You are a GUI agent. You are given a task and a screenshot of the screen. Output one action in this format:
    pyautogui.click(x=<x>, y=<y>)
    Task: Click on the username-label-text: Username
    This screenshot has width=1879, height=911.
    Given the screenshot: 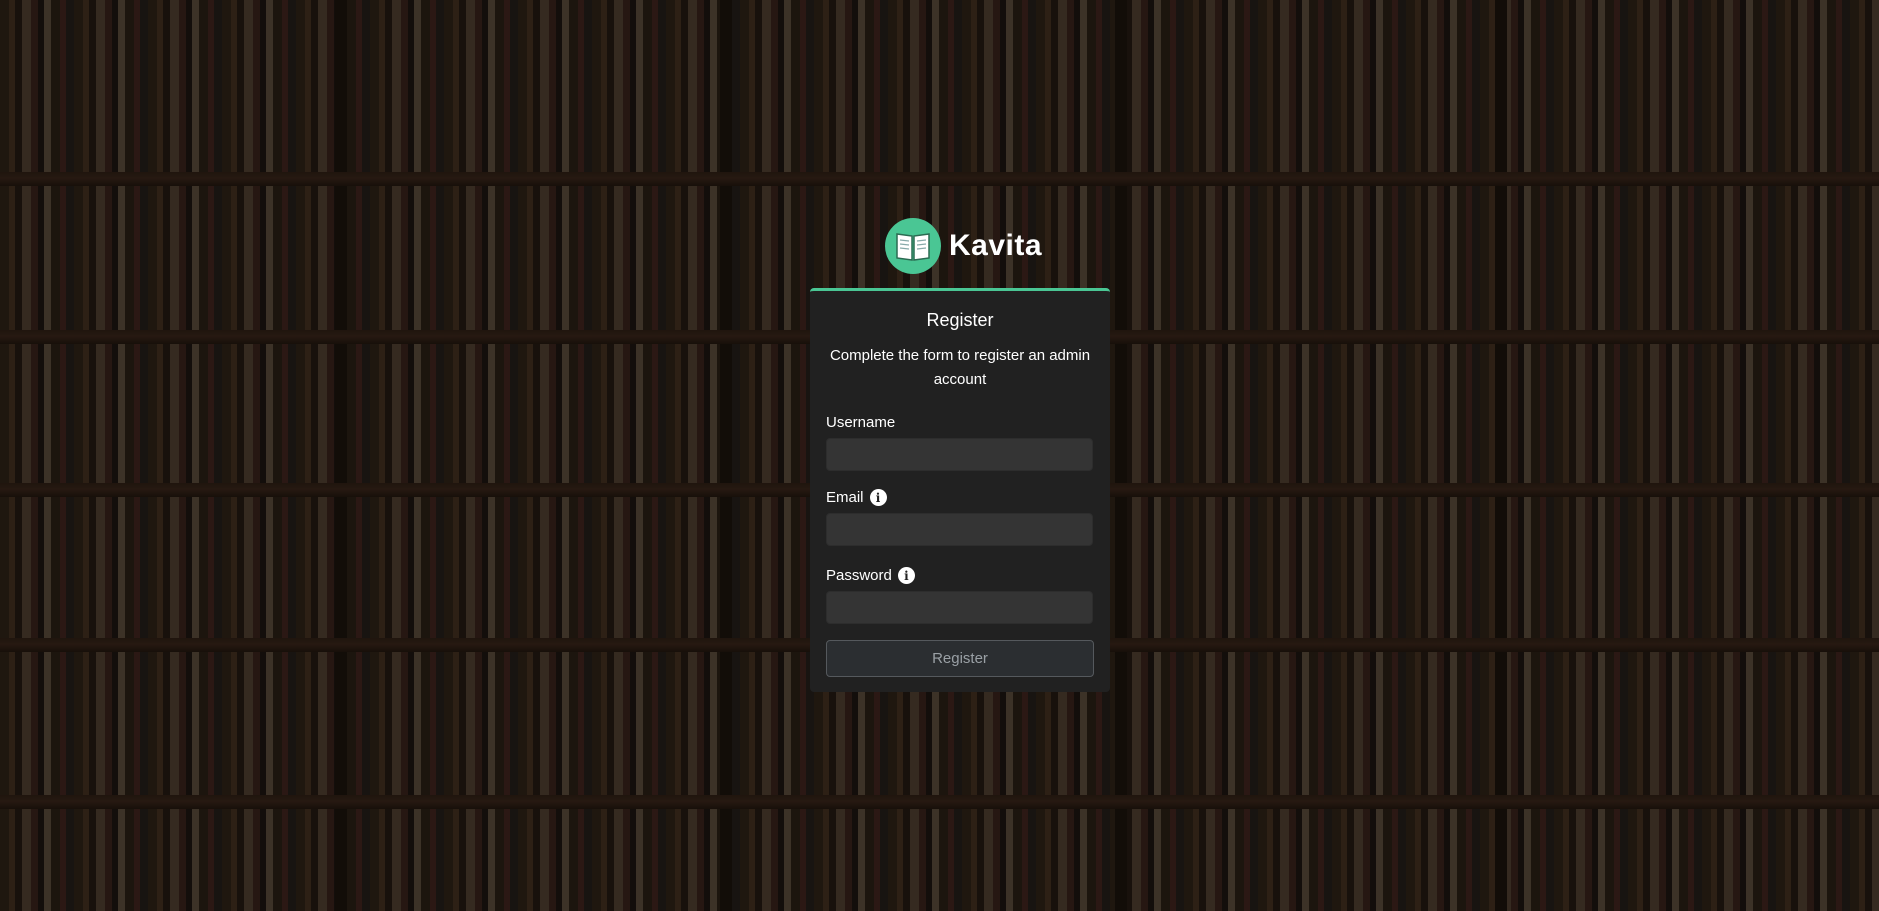 What is the action you would take?
    pyautogui.click(x=861, y=422)
    